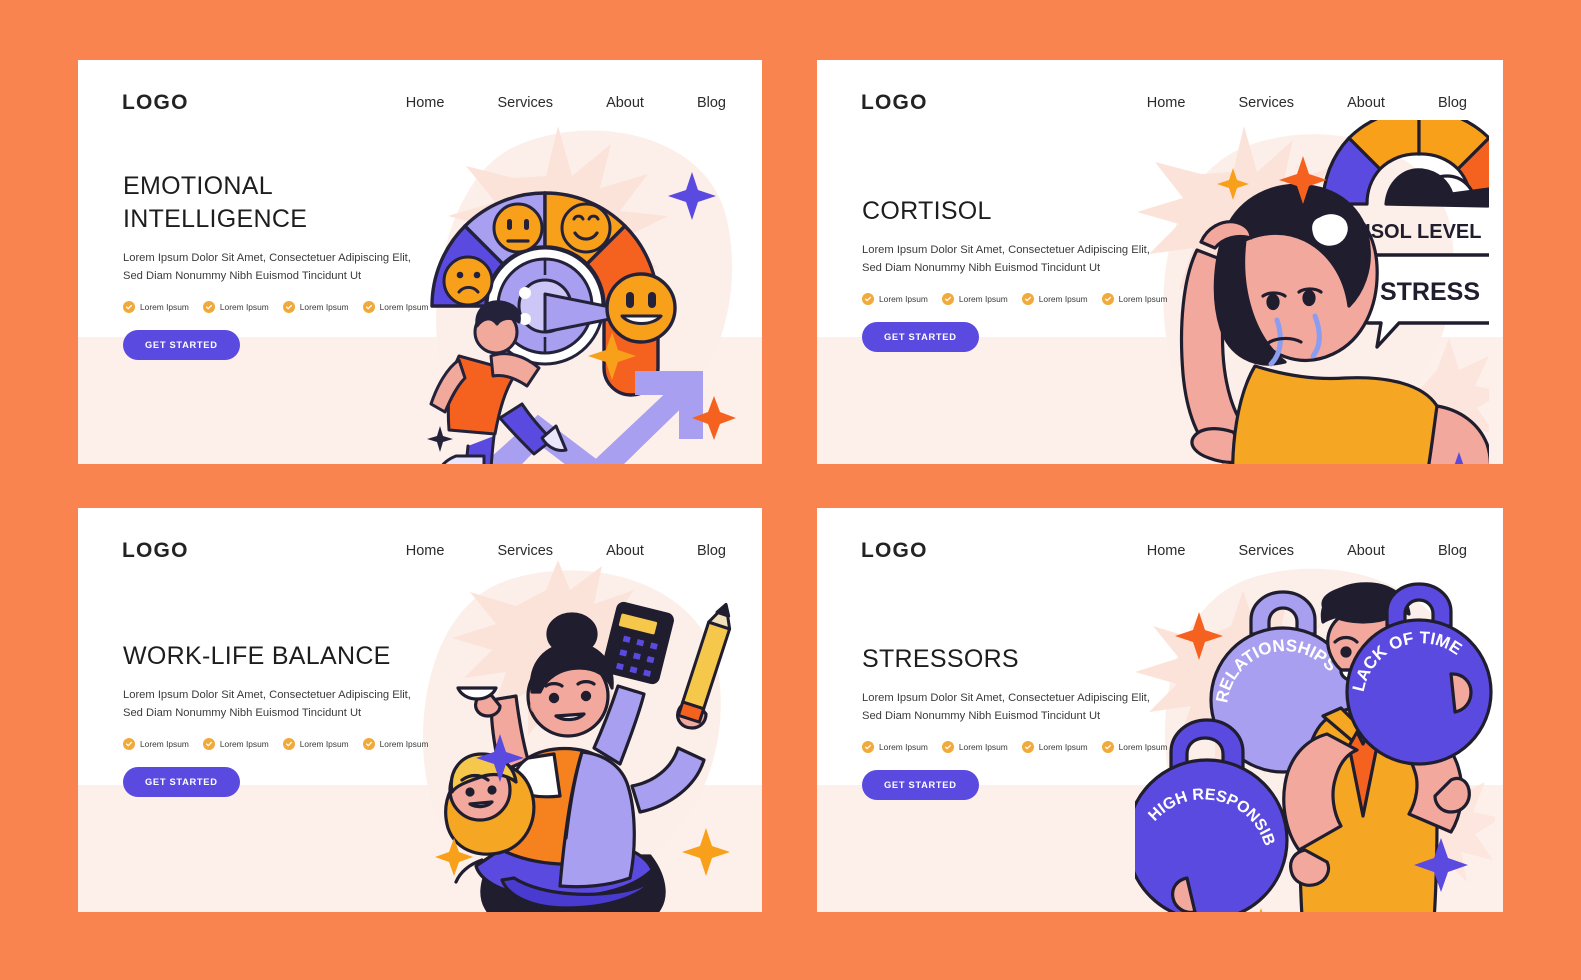 The image size is (1581, 980). I want to click on emoji-neutral-icon, so click(518, 228).